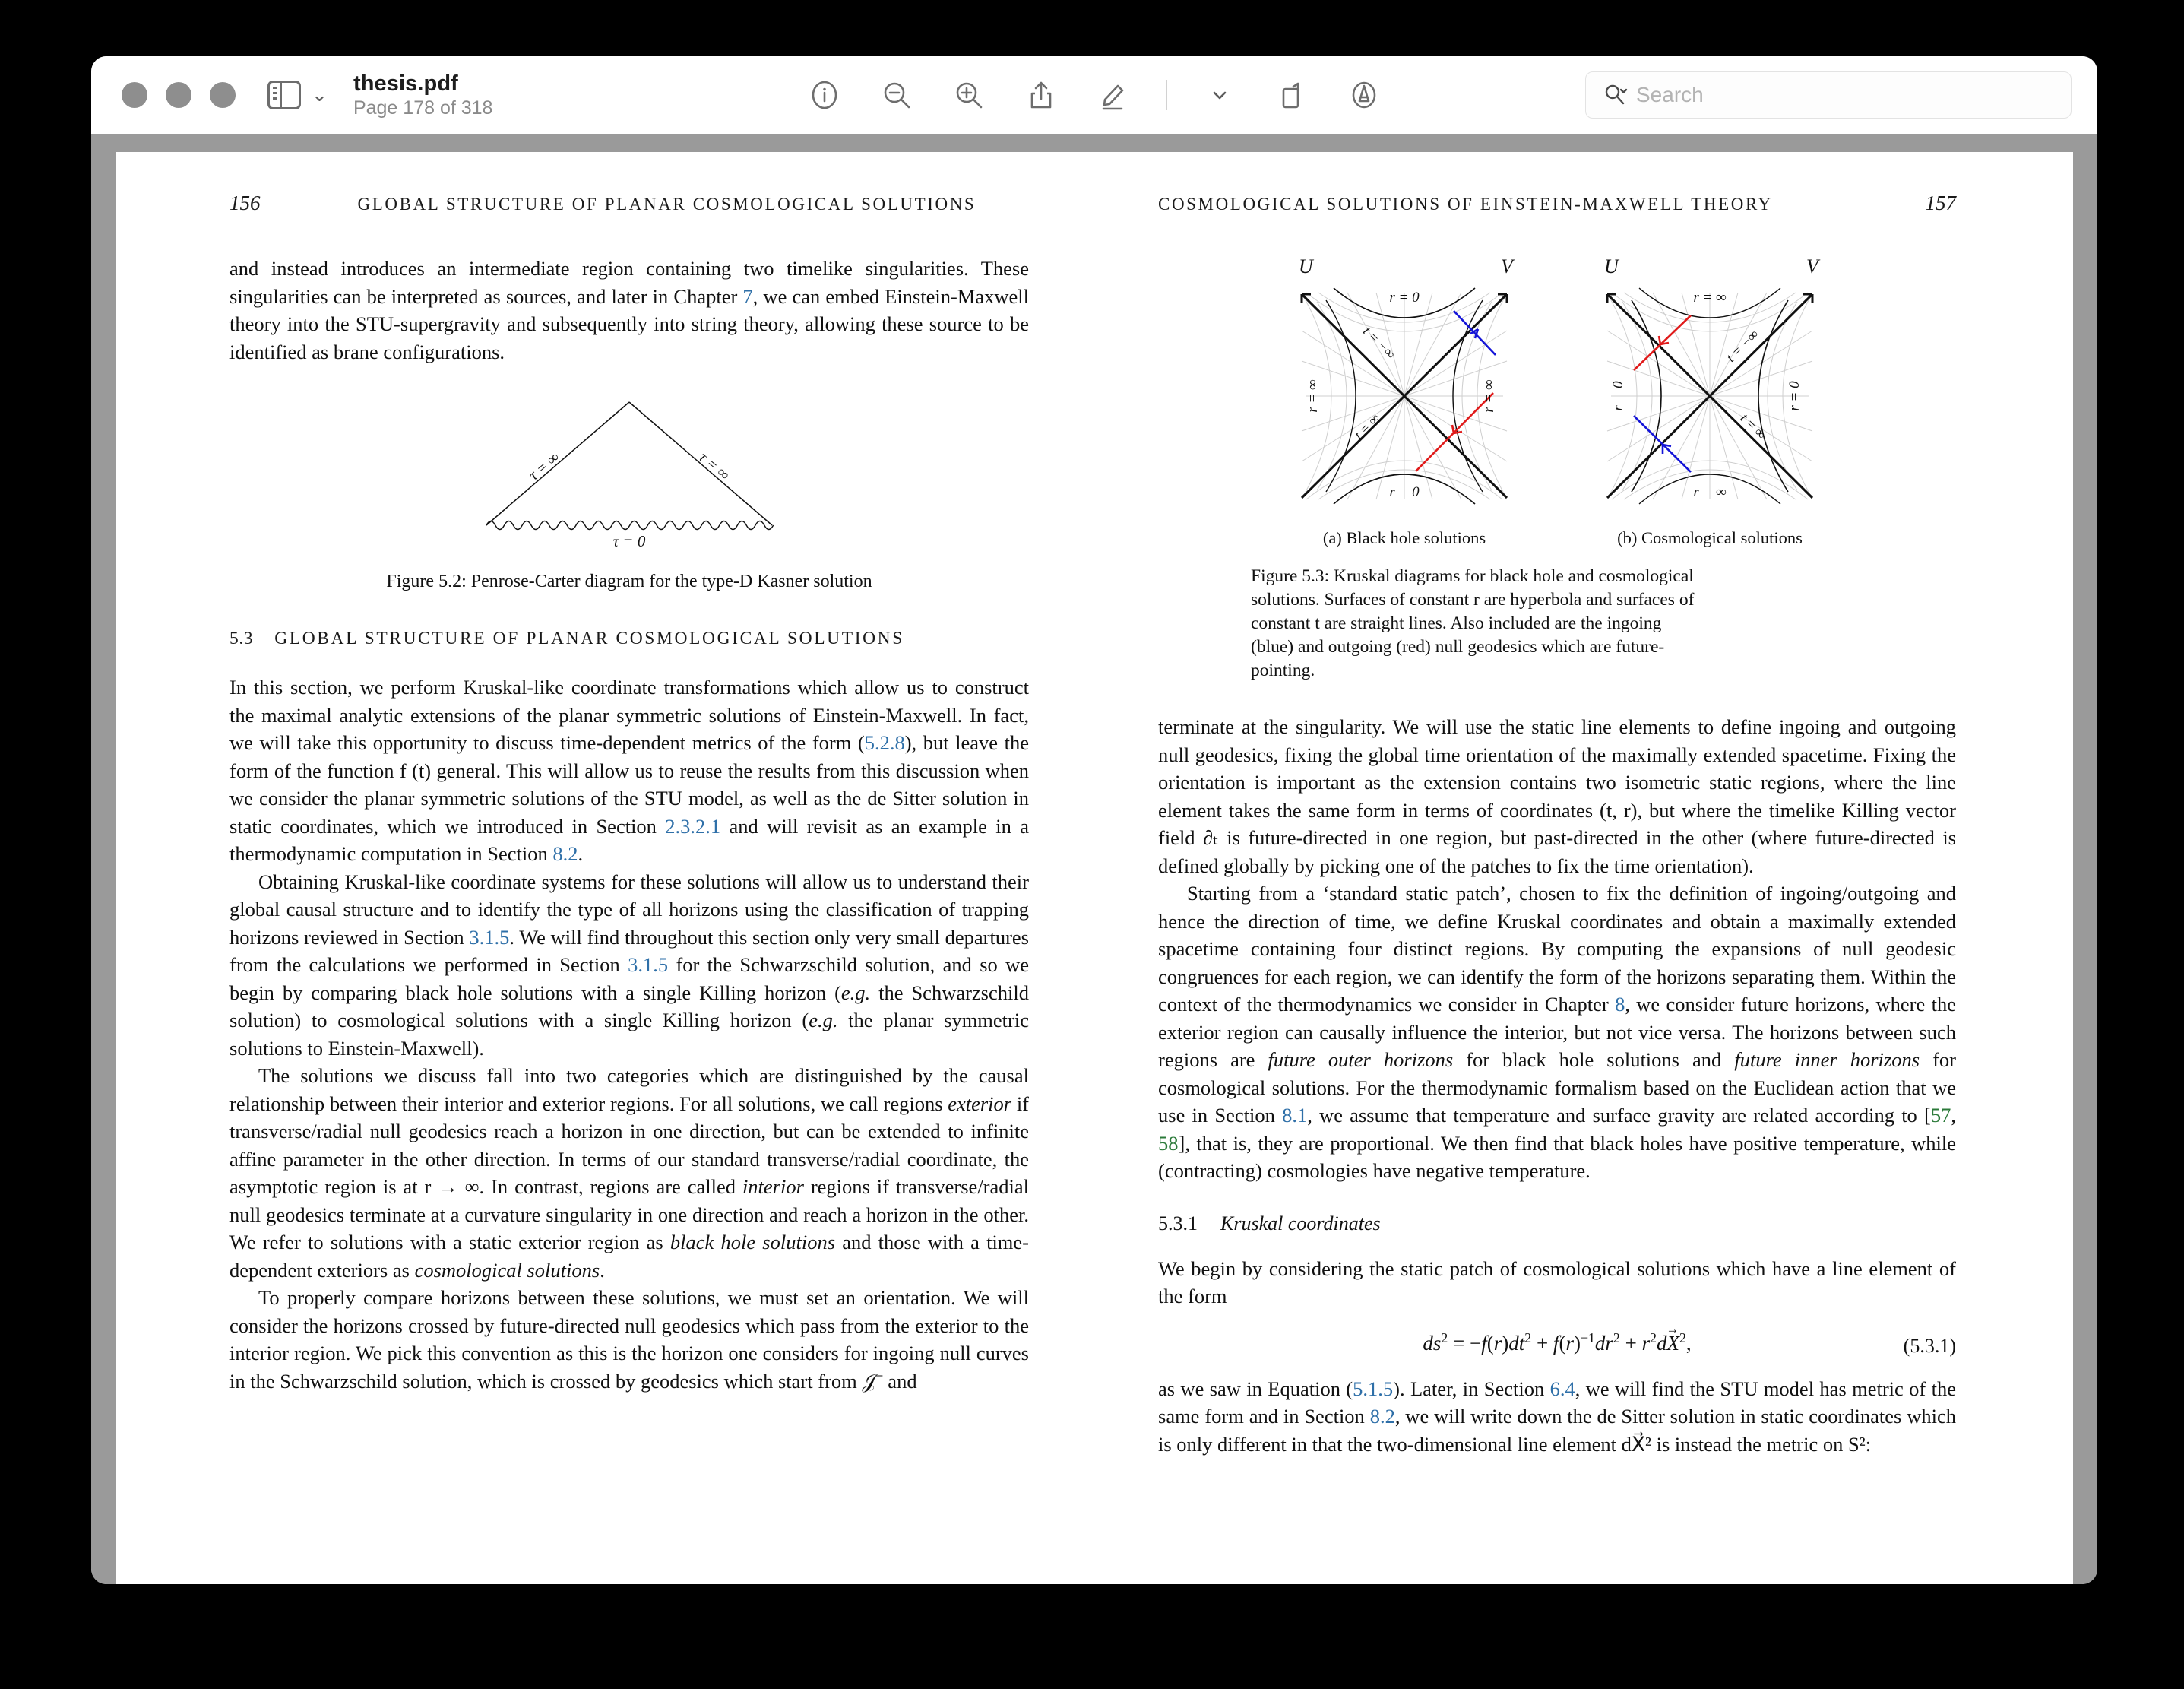 This screenshot has height=1689, width=2184. I want to click on emphasis-text: cosmological solutions, so click(507, 1270).